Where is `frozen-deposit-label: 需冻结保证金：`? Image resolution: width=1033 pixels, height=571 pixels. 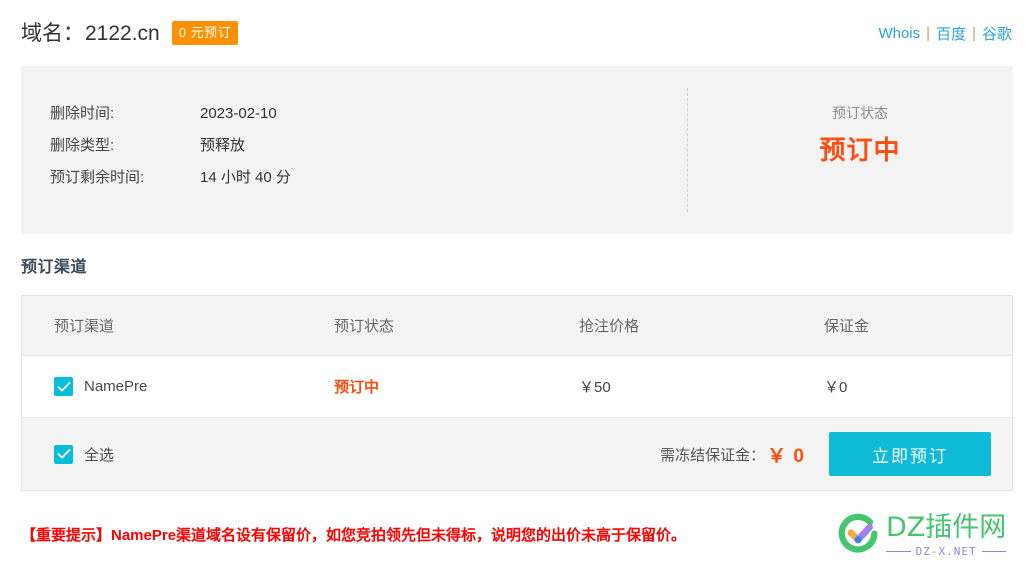
frozen-deposit-label: 需冻结保证金： is located at coordinates (713, 455).